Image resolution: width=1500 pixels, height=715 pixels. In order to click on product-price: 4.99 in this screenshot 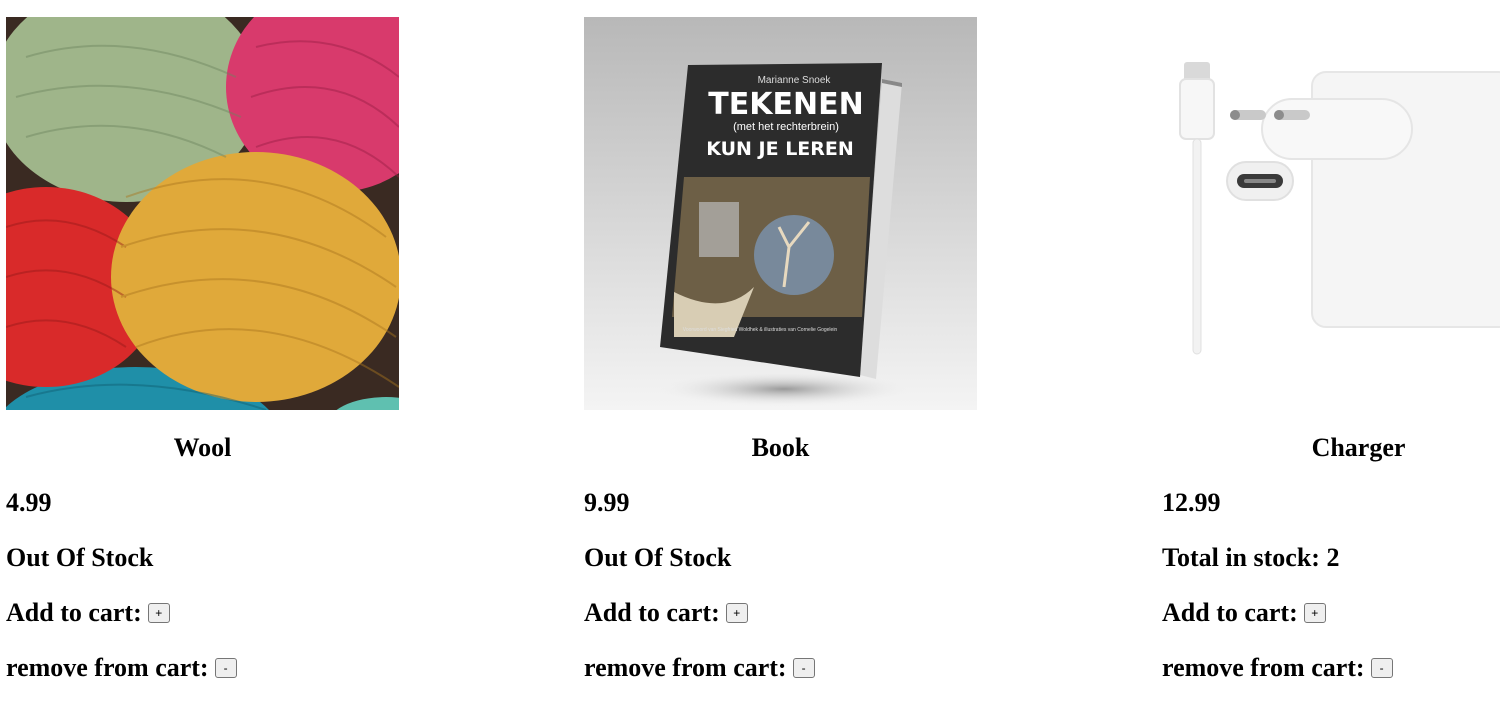, I will do `click(29, 502)`.